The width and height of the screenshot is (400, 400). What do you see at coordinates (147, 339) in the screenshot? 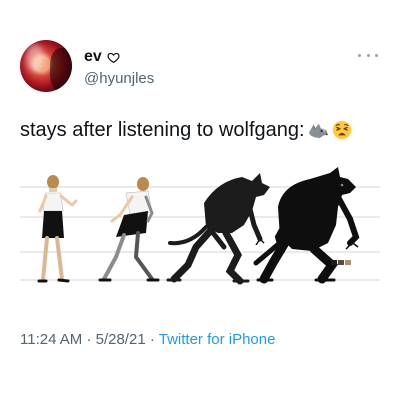
I see `tweet-meta: 11:24 AM · 5/28/21 · Twitter for iPhone` at bounding box center [147, 339].